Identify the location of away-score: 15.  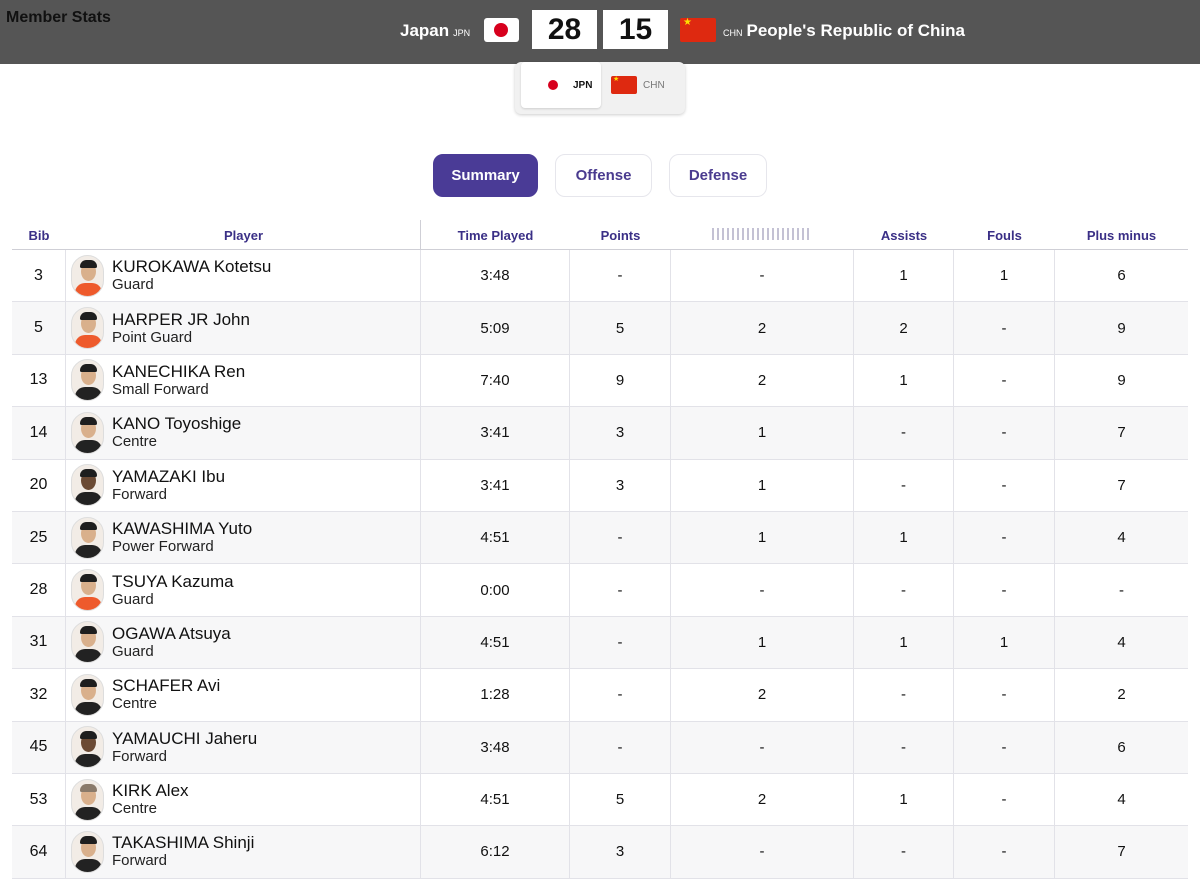
(635, 29).